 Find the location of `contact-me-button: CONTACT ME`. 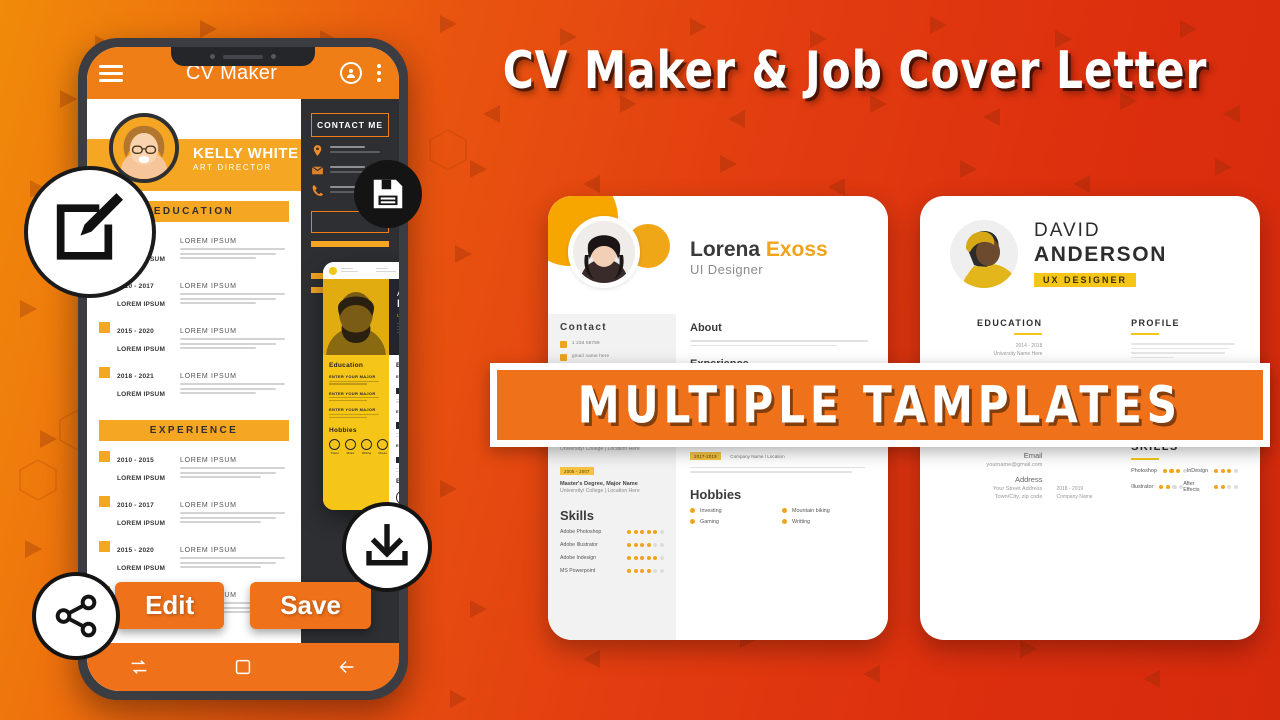

contact-me-button: CONTACT ME is located at coordinates (350, 125).